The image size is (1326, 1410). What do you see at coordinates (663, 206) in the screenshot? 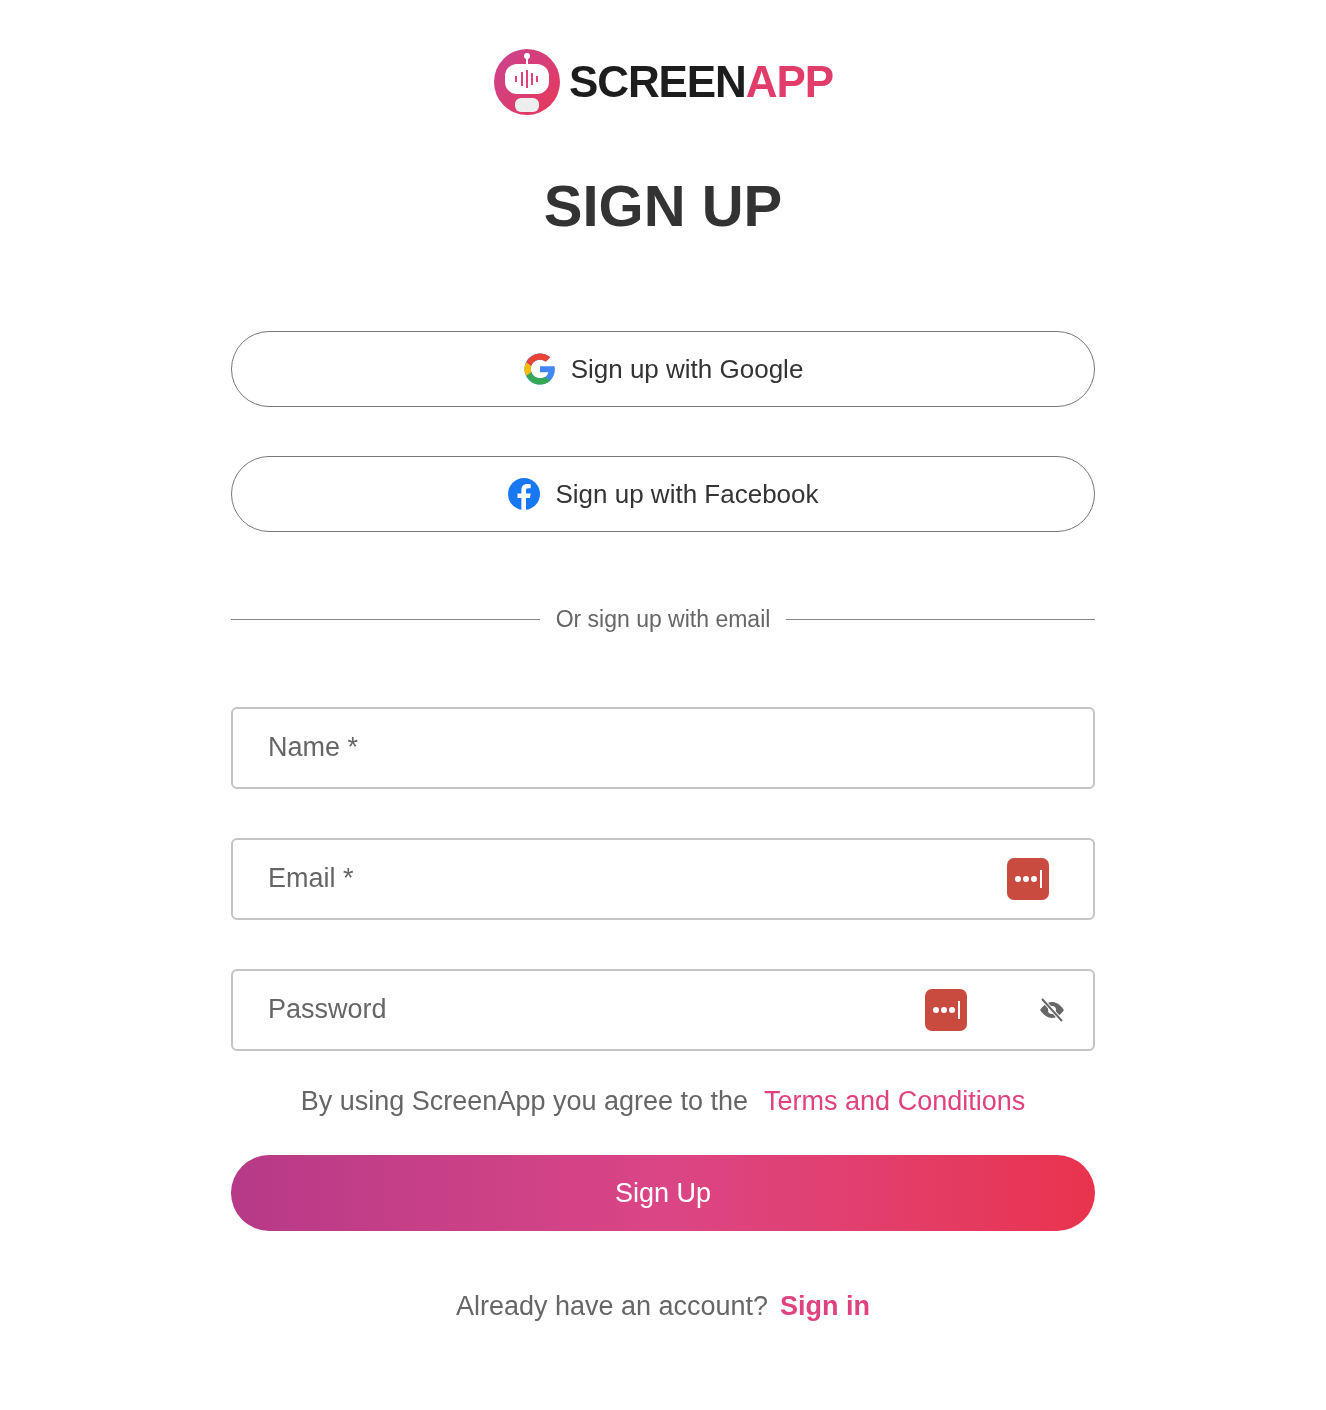
I see `page-title: SIGN UP` at bounding box center [663, 206].